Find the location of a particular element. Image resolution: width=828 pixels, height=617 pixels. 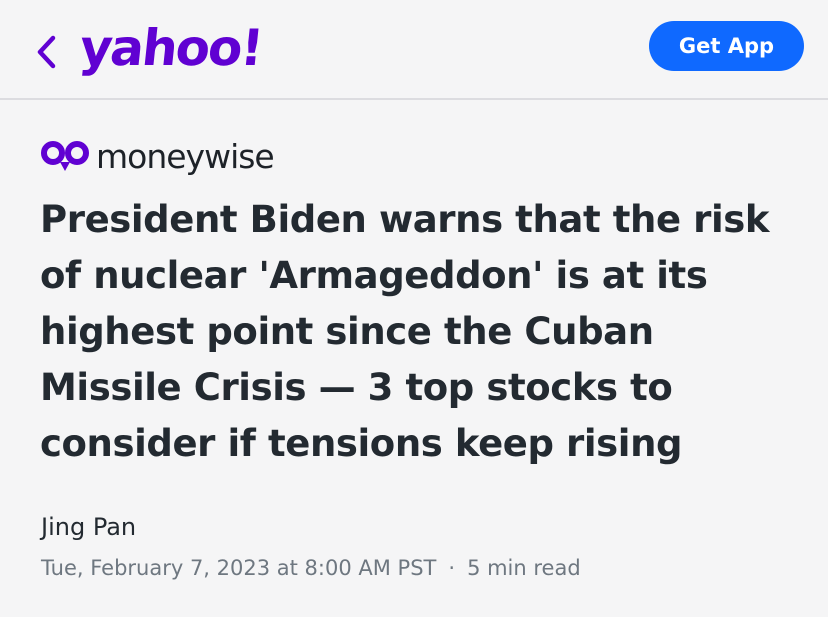

source-logo: moneywise is located at coordinates (157, 156).